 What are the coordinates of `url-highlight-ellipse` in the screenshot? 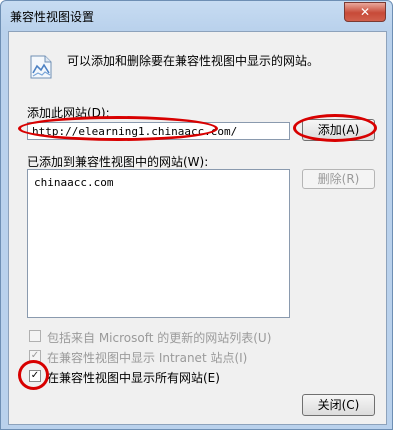 It's located at (118, 128).